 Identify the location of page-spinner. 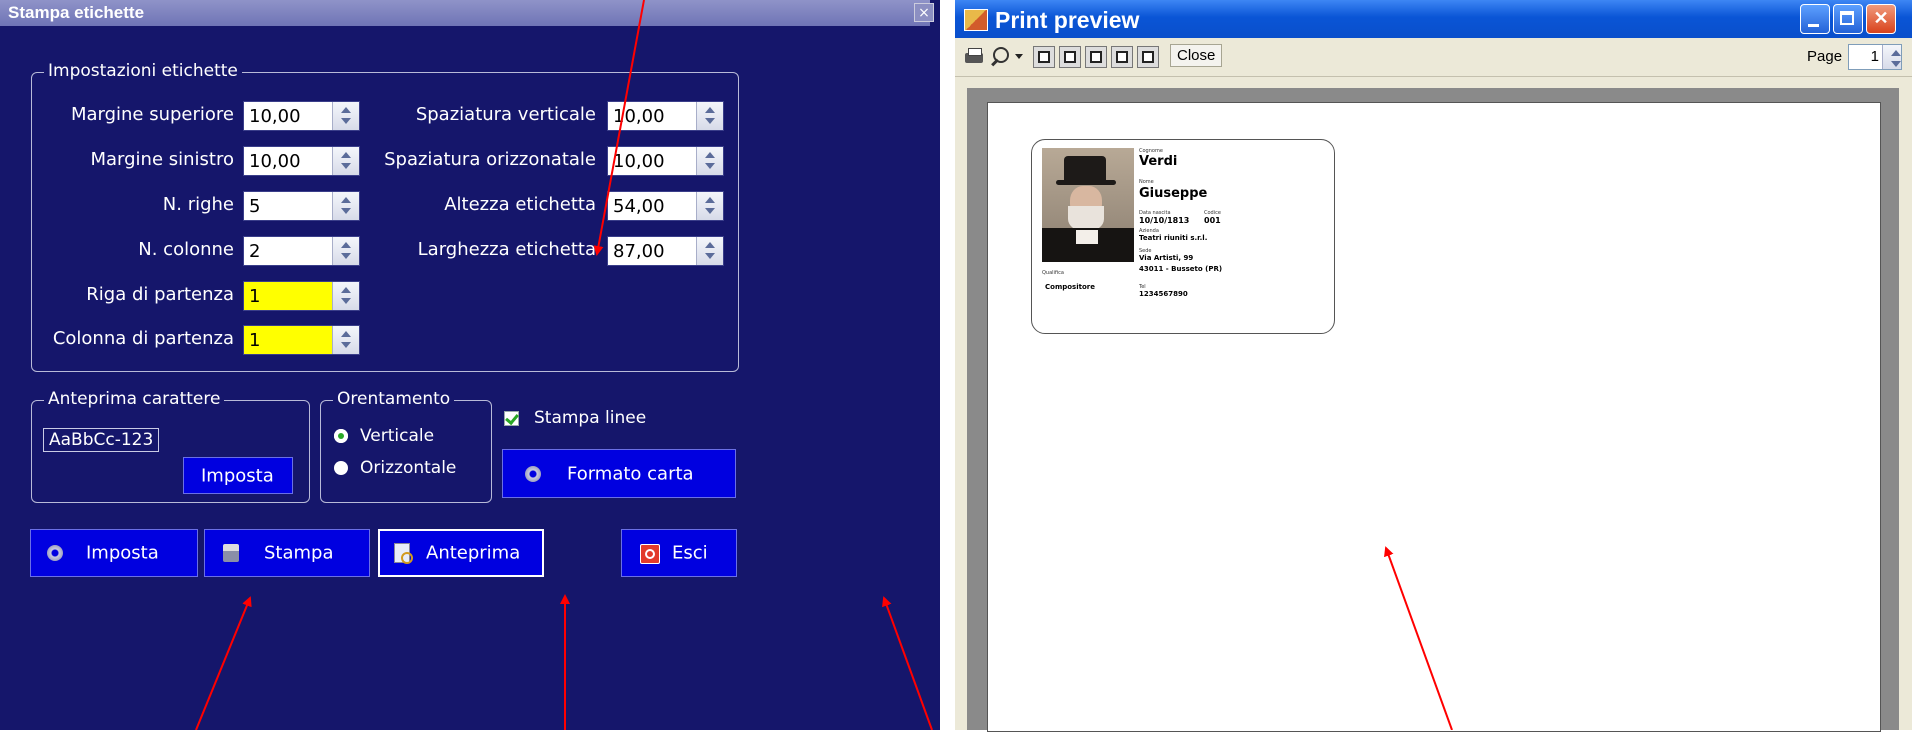
(1891, 57).